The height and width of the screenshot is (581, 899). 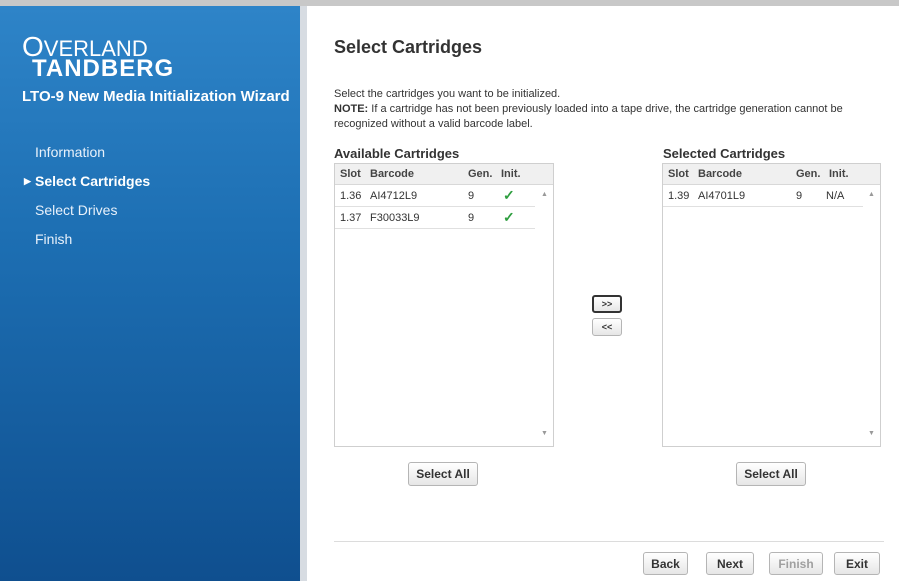 I want to click on nav-item-label: Finish, so click(x=54, y=239).